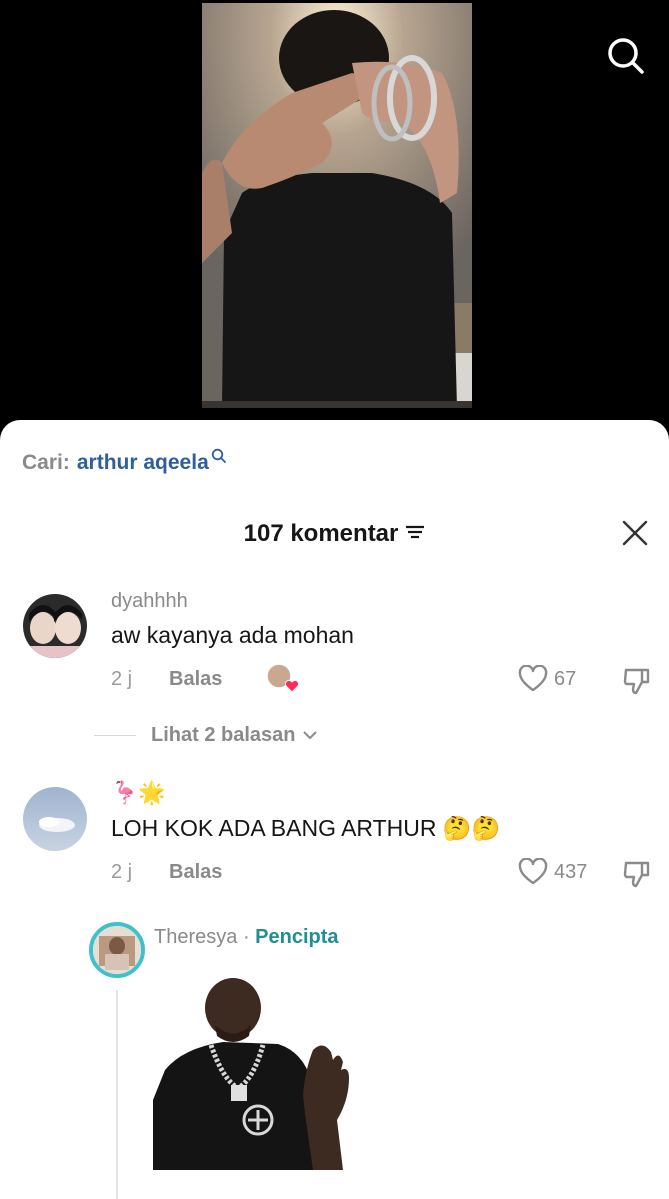  I want to click on like-count: 67, so click(565, 678).